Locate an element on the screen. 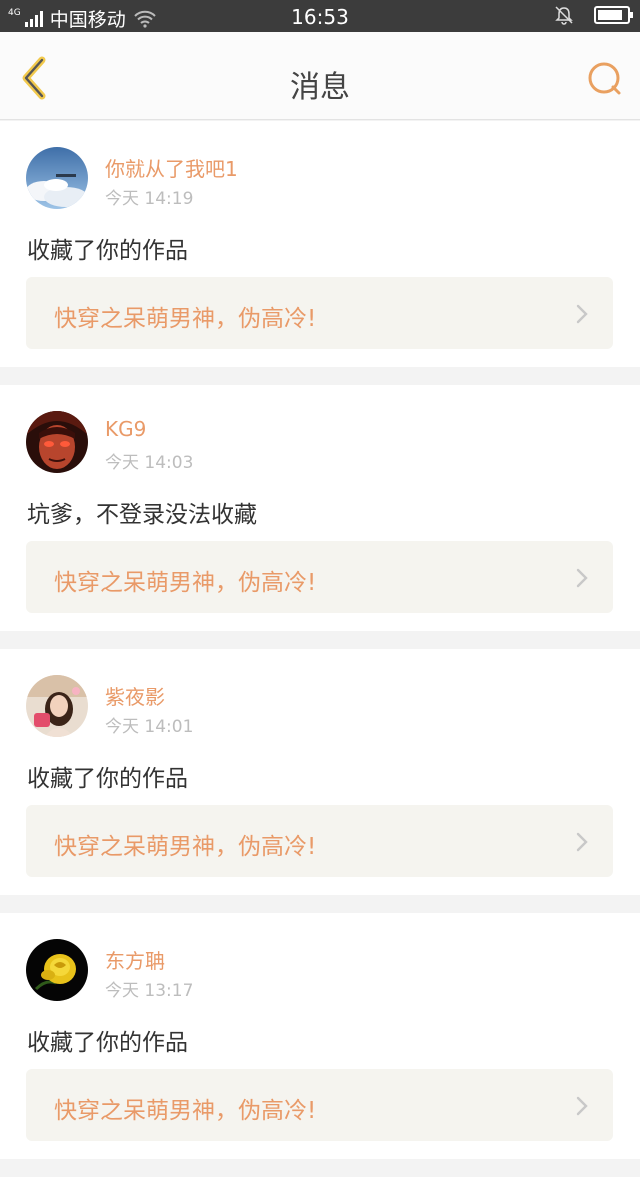  nav-bar: 消息 is located at coordinates (320, 76).